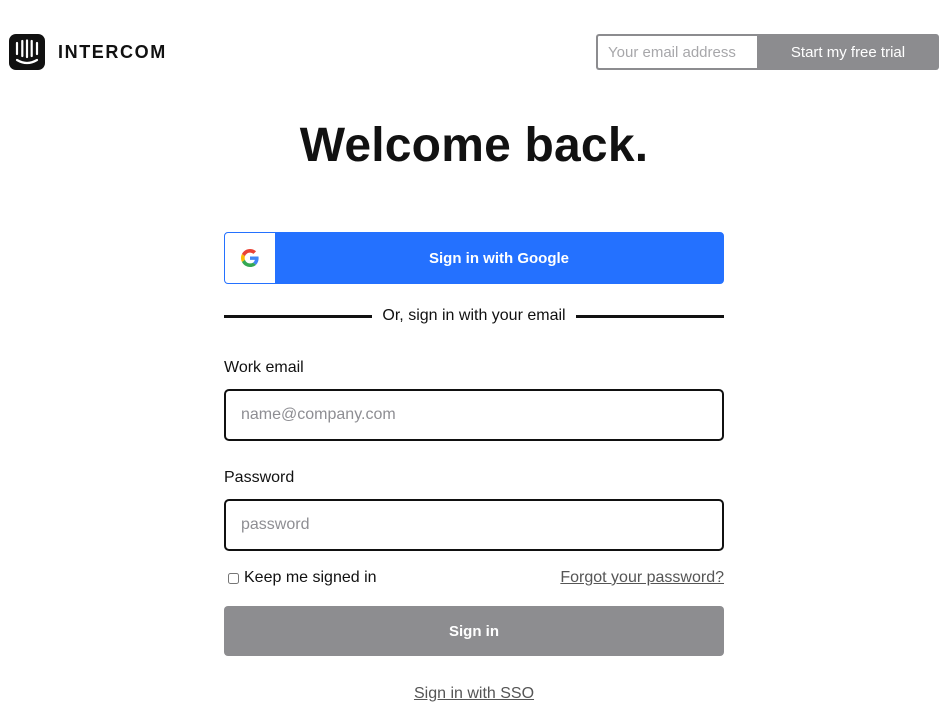 The image size is (948, 712). What do you see at coordinates (676, 52) in the screenshot?
I see `trial-email-input` at bounding box center [676, 52].